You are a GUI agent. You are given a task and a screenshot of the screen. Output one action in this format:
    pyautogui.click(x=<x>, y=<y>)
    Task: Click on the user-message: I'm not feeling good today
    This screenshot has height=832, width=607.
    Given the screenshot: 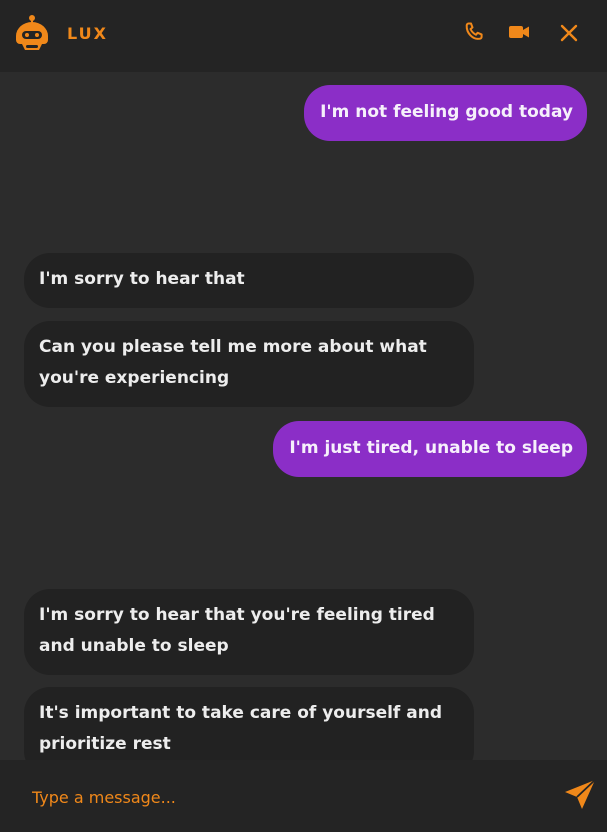 What is the action you would take?
    pyautogui.click(x=445, y=113)
    